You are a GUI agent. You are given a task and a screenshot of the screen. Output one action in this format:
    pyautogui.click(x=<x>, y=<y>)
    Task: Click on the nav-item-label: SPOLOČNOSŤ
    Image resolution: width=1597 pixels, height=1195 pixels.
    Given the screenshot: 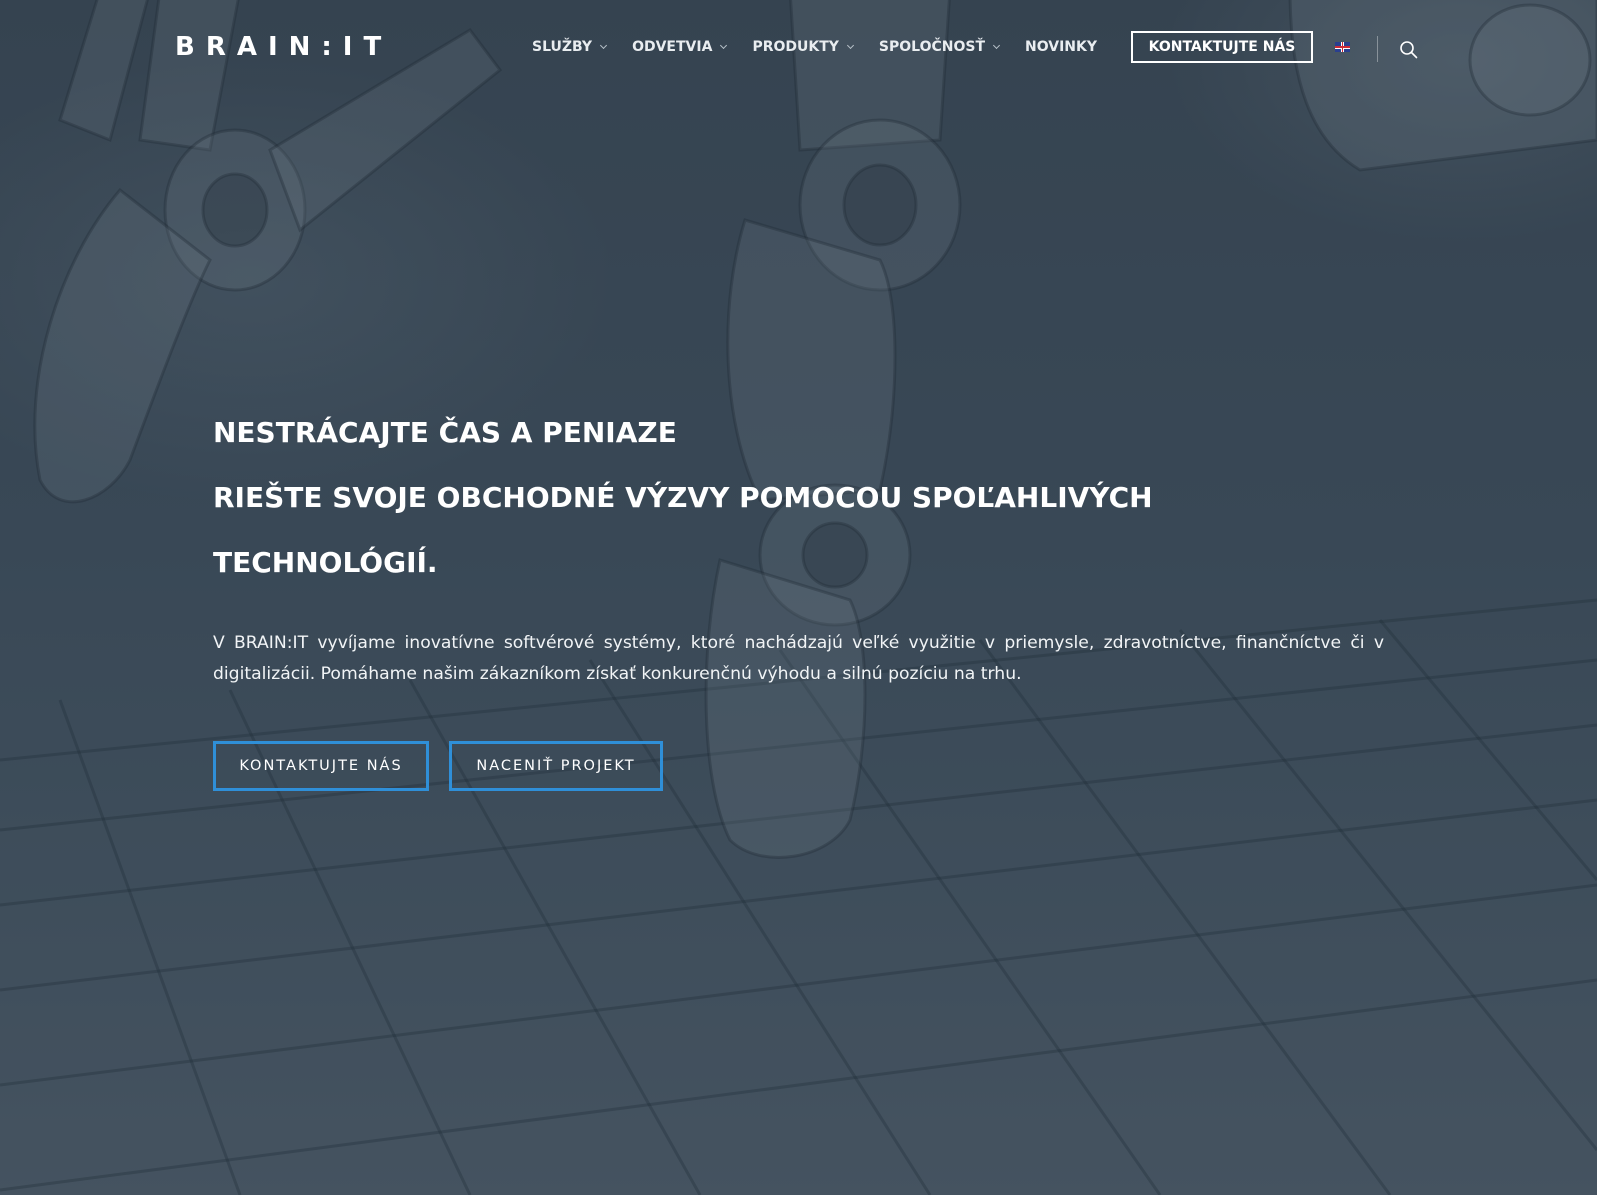 What is the action you would take?
    pyautogui.click(x=931, y=47)
    